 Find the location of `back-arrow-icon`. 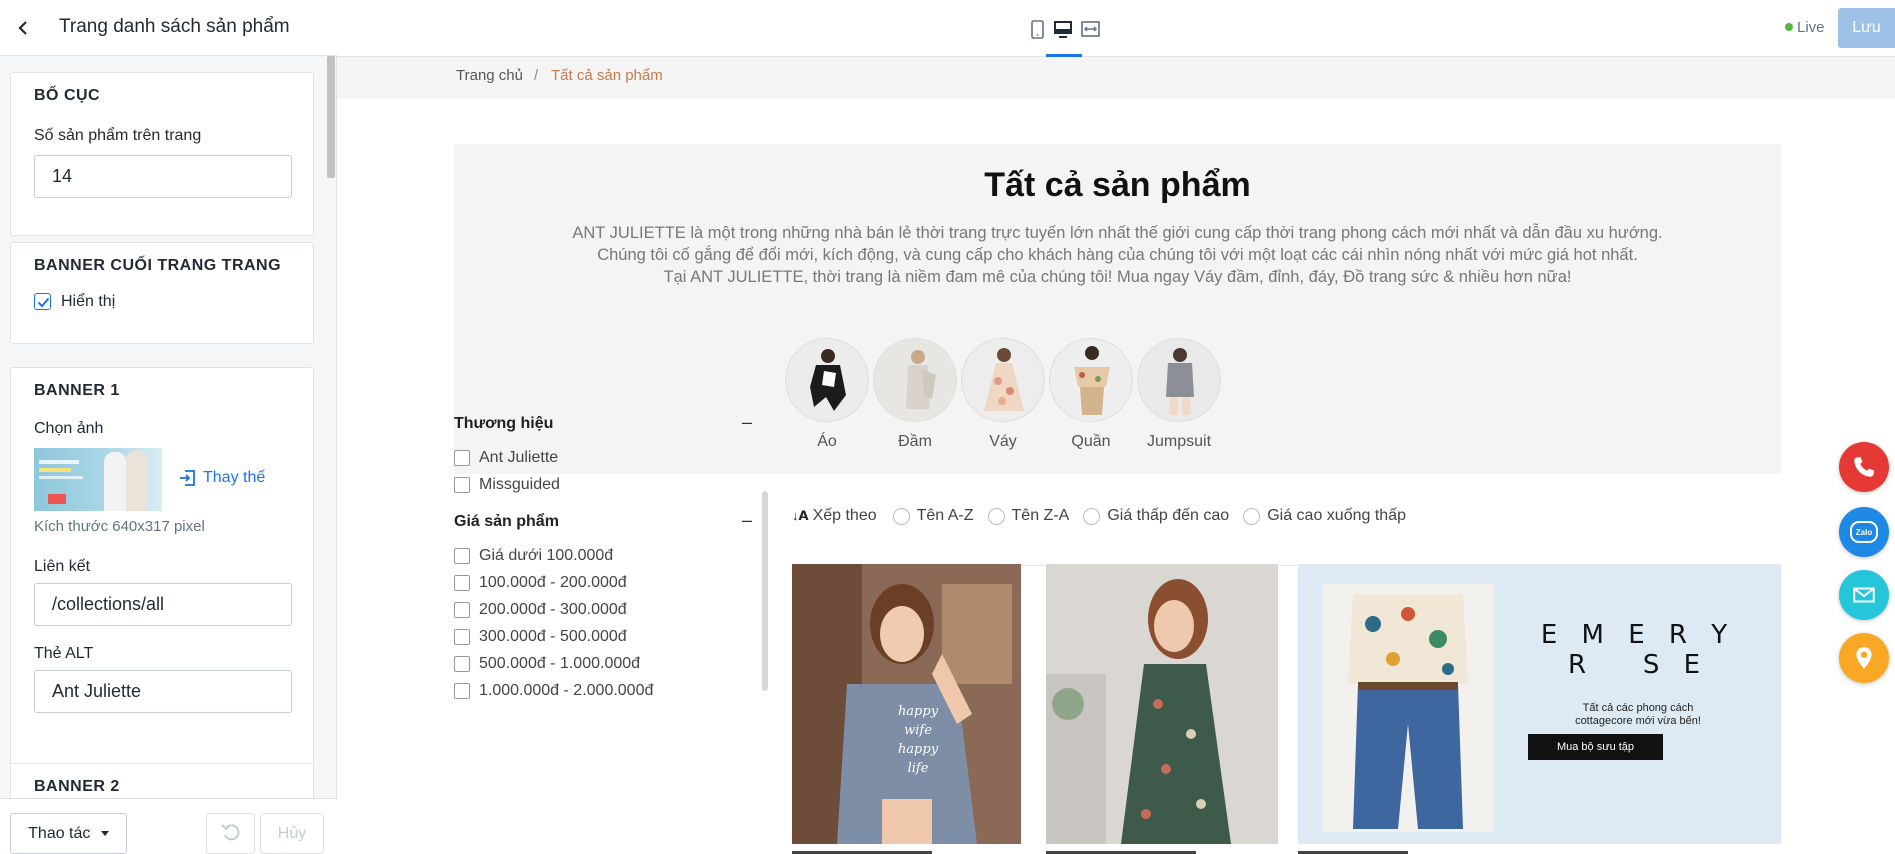

back-arrow-icon is located at coordinates (23, 28).